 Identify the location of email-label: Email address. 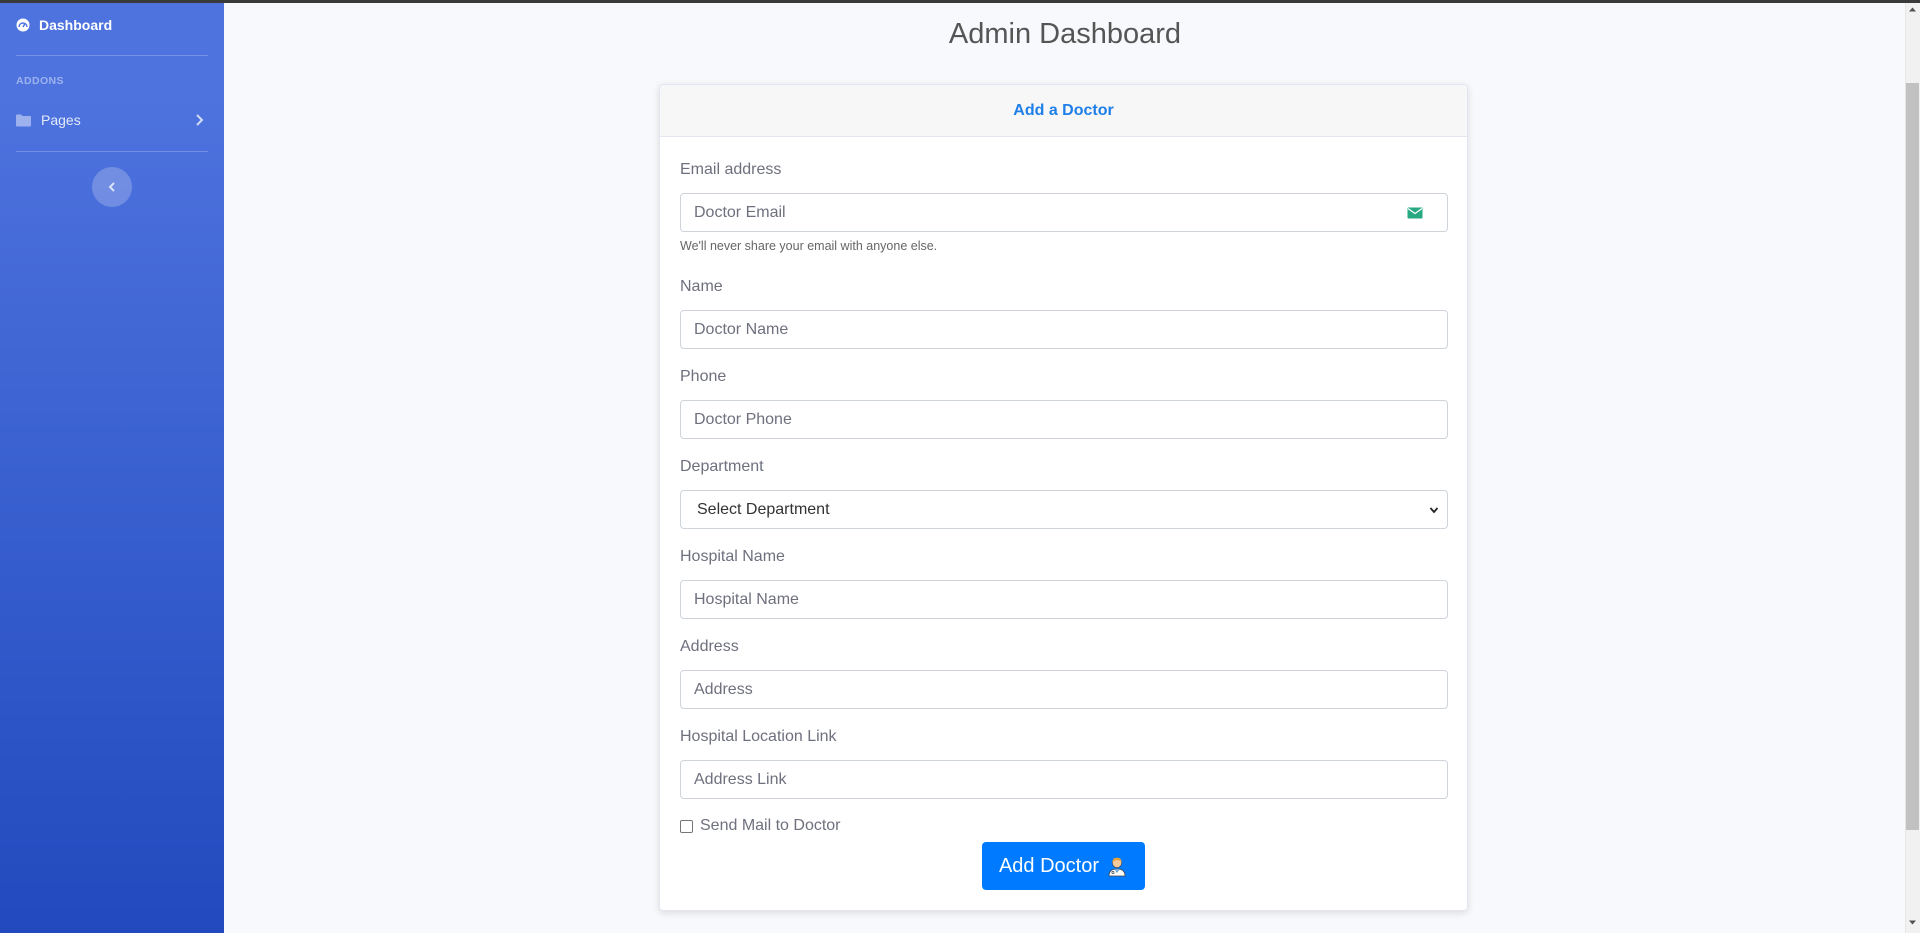
(731, 169).